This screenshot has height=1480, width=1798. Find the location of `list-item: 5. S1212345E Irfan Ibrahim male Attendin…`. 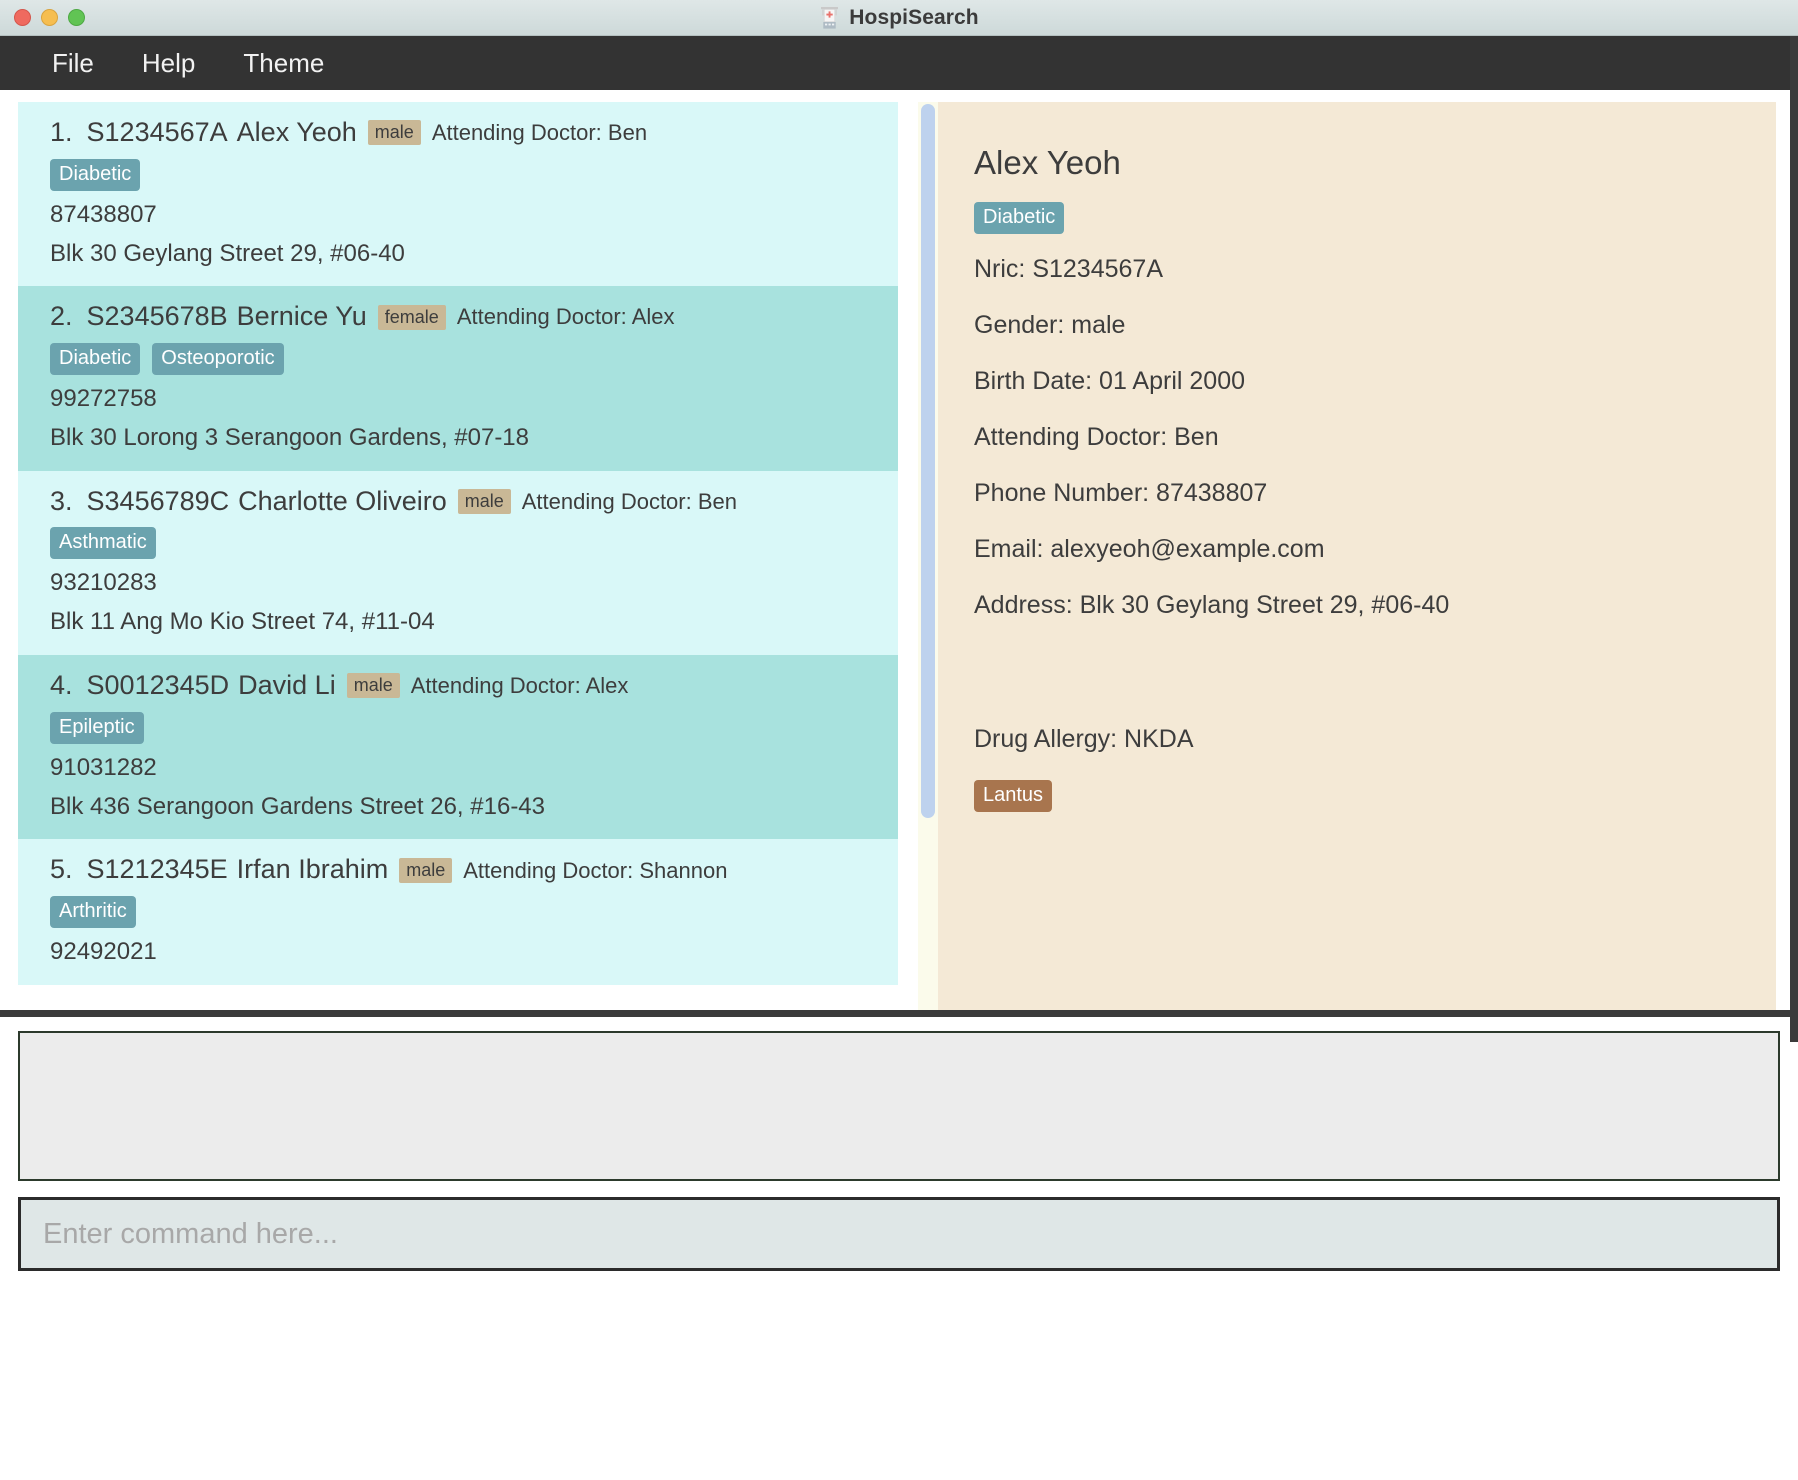

list-item: 5. S1212345E Irfan Ibrahim male Attendin… is located at coordinates (458, 912).